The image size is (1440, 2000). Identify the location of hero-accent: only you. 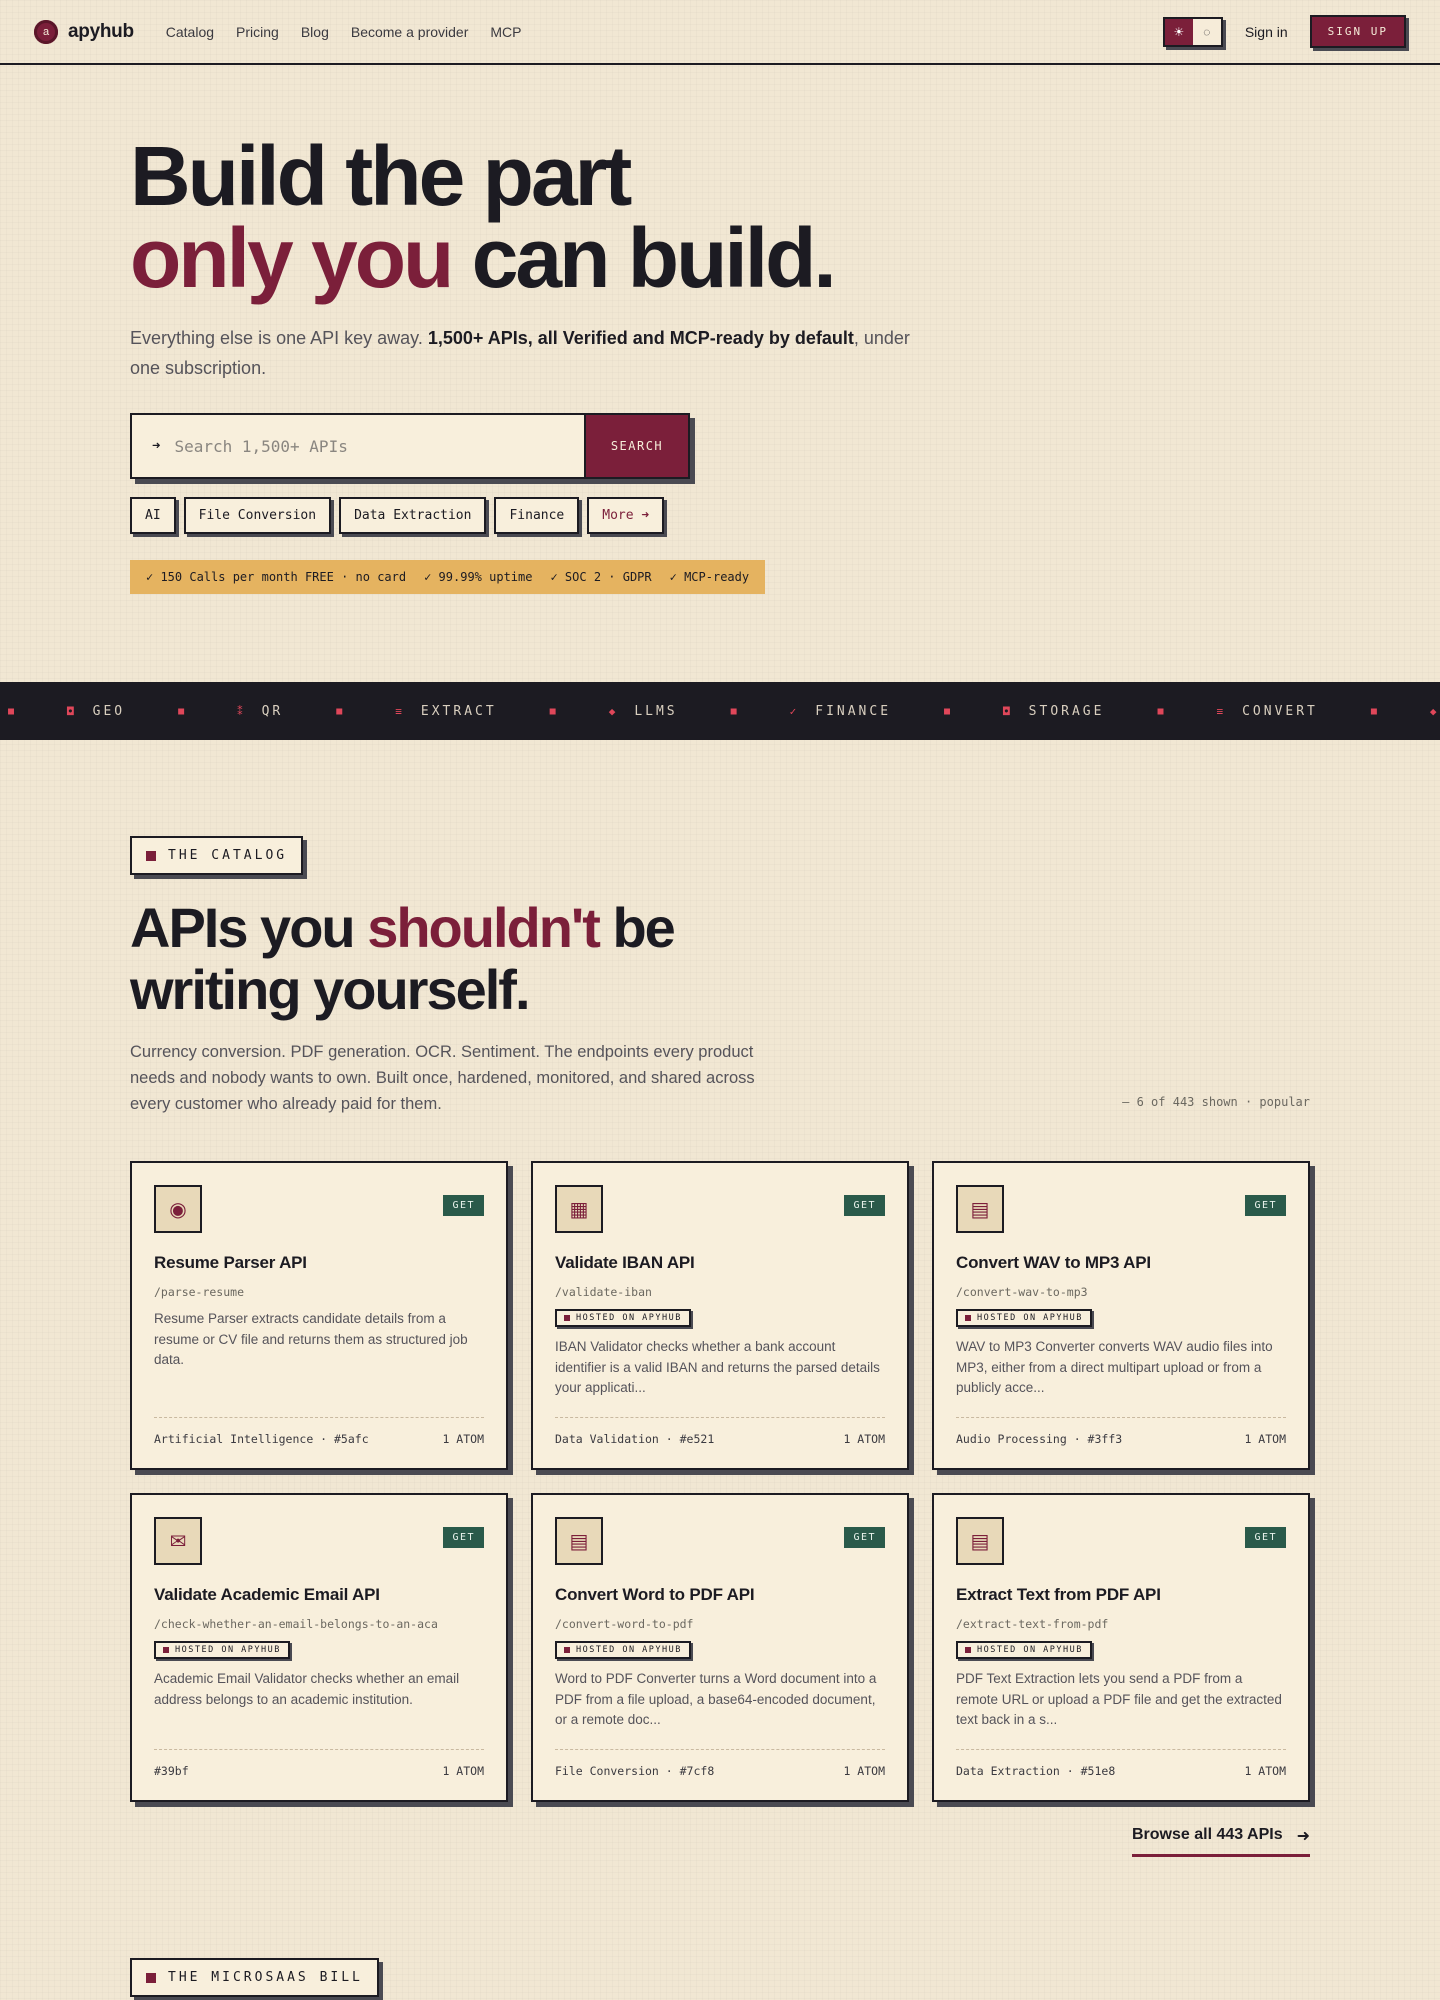
(292, 258).